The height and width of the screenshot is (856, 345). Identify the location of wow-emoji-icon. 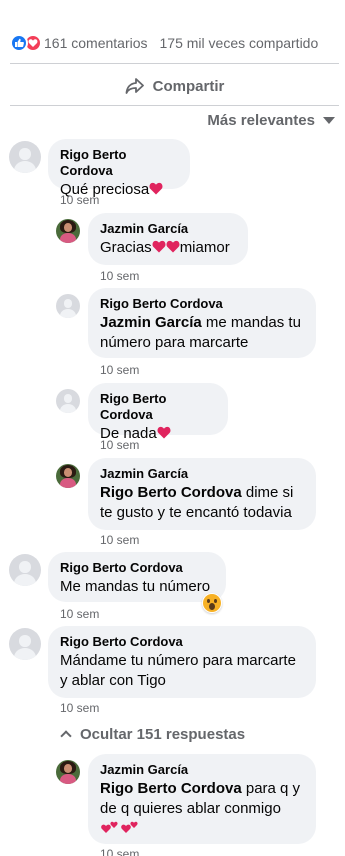
(212, 603).